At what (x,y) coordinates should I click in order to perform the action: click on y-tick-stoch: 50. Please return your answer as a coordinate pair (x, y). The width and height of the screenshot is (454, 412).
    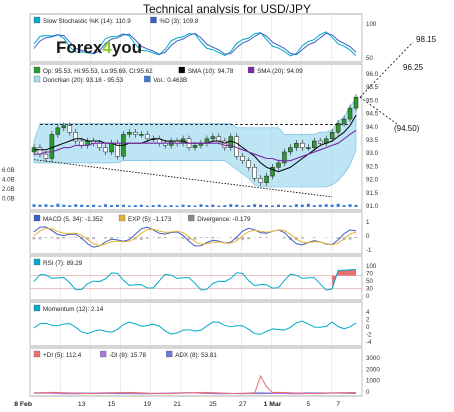
    Looking at the image, I should click on (369, 58).